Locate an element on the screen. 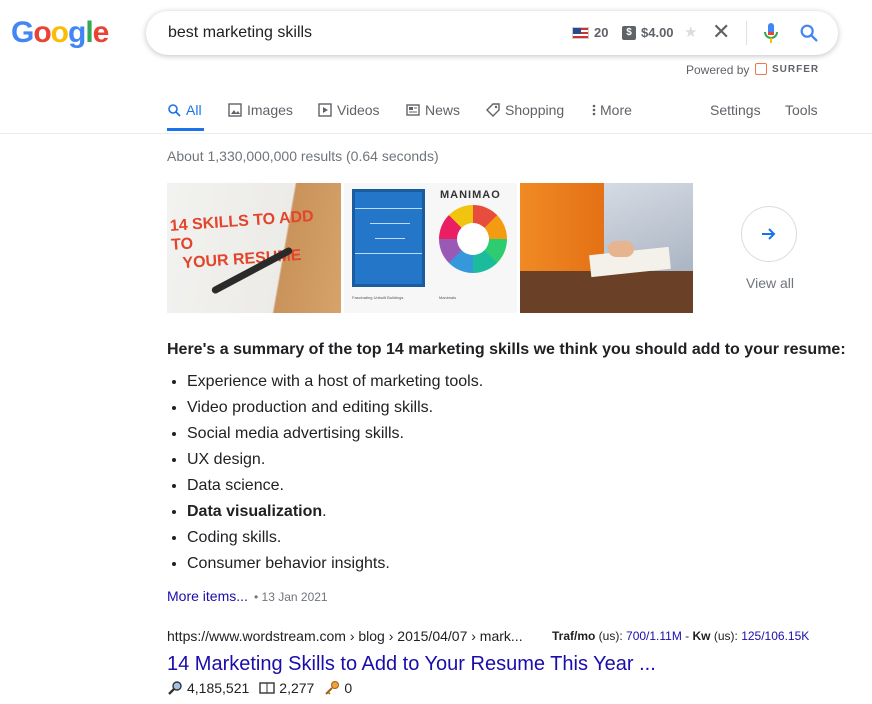  video-icon is located at coordinates (325, 110).